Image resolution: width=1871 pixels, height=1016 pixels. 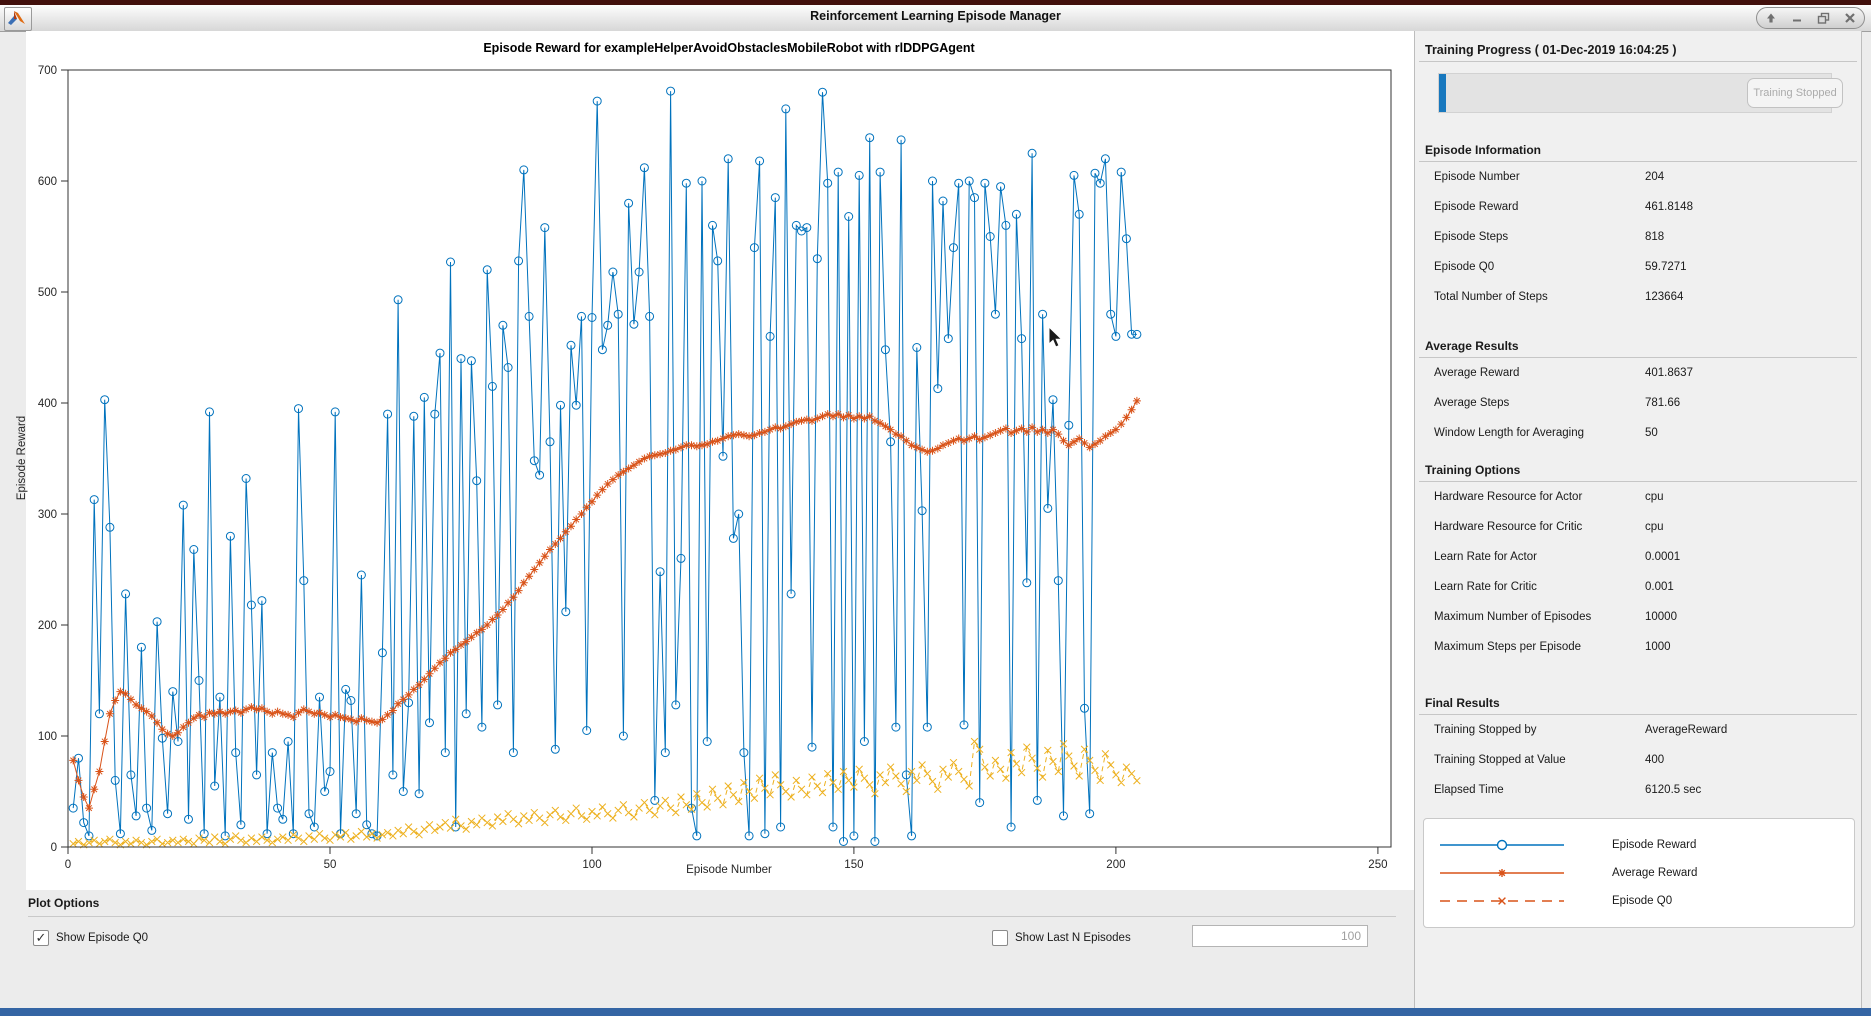 I want to click on section-title: Training Options, so click(x=1473, y=470).